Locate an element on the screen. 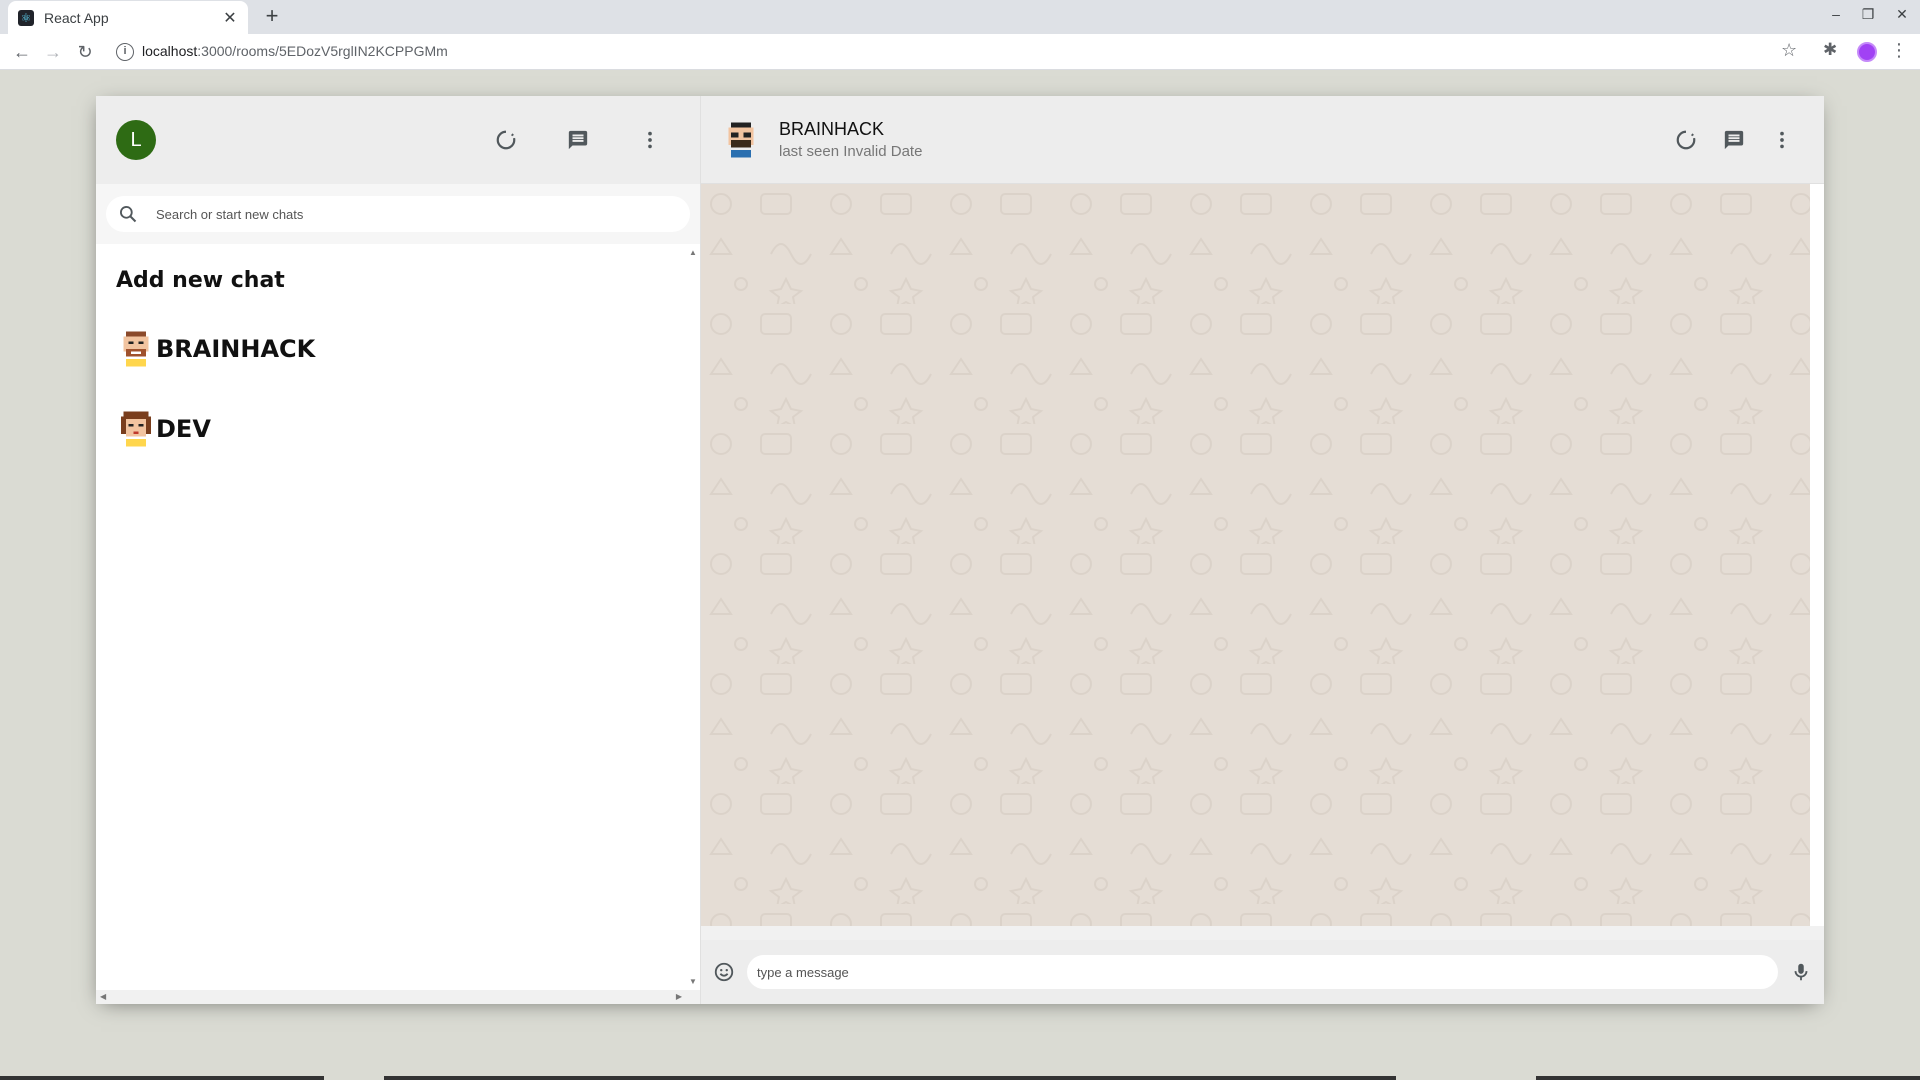 This screenshot has width=1920, height=1080. react-favicon-icon: ⚛ is located at coordinates (26, 17).